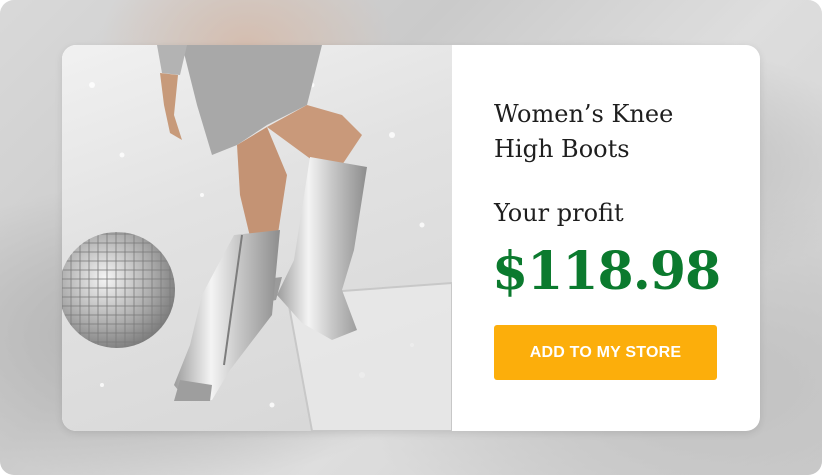  What do you see at coordinates (584, 114) in the screenshot?
I see `product-title-line-1: Women’s Knee` at bounding box center [584, 114].